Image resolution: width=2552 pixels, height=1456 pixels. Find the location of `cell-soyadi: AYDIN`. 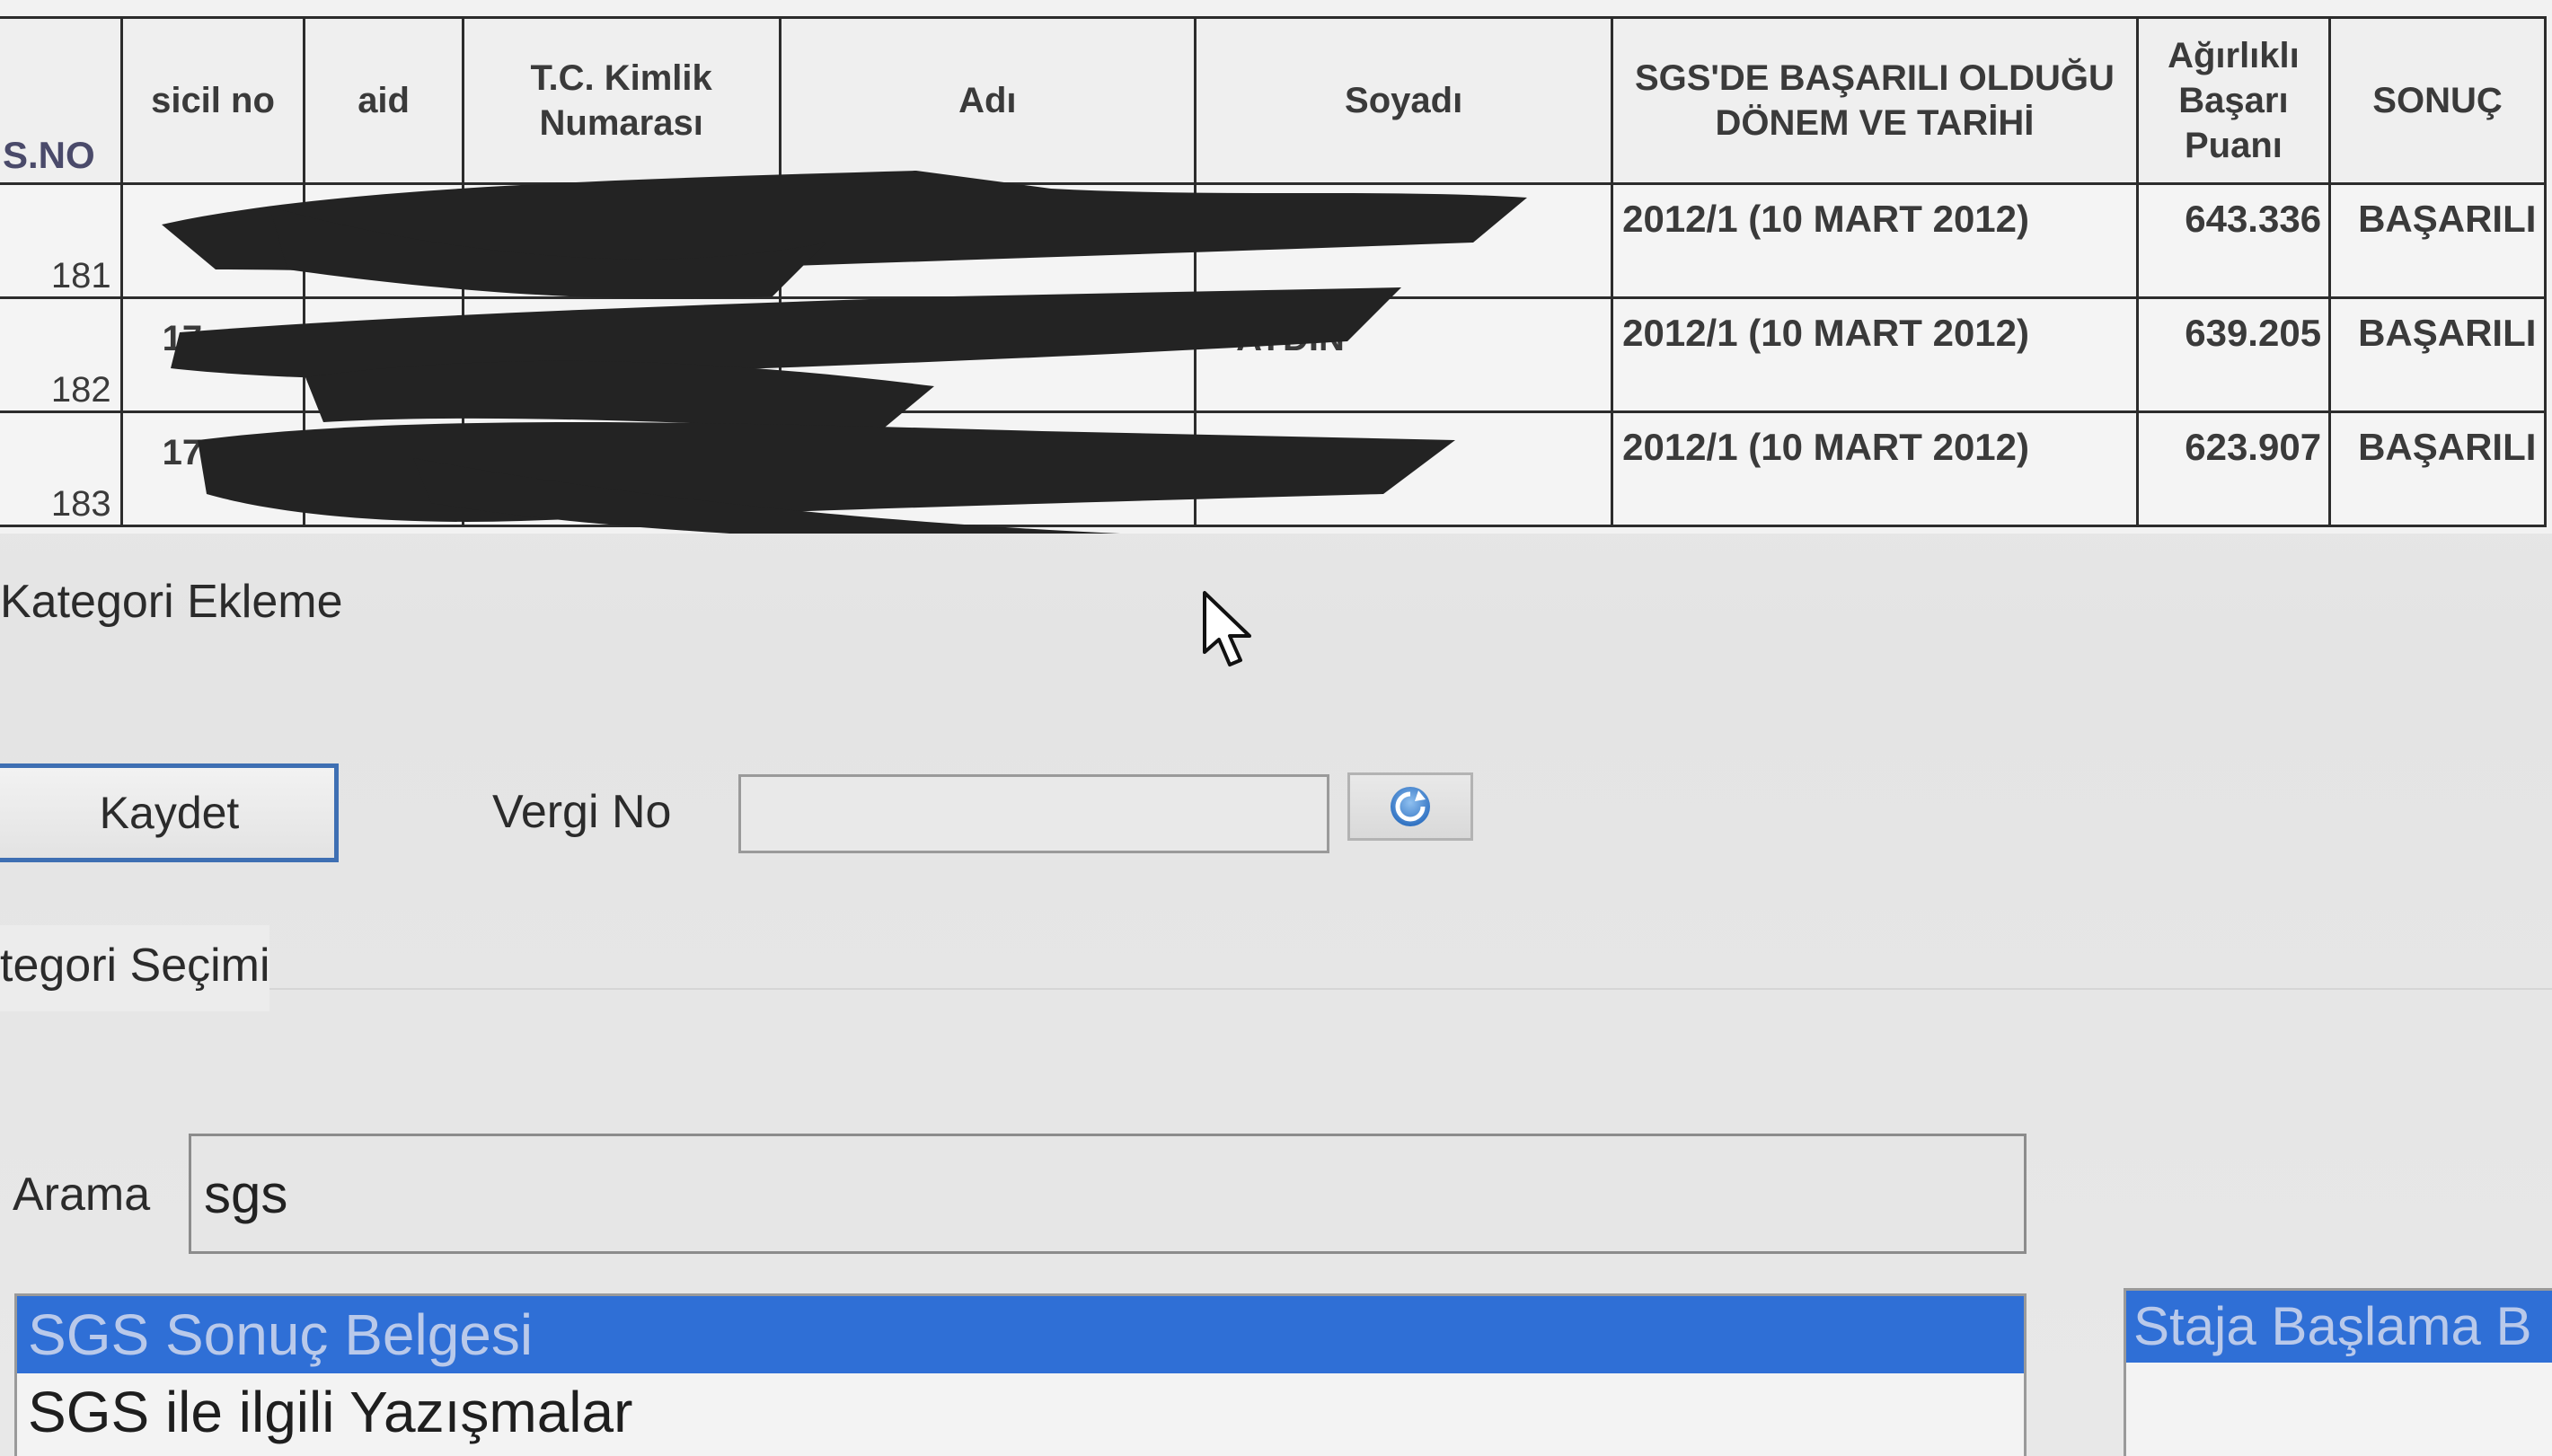

cell-soyadi: AYDIN is located at coordinates (1404, 355).